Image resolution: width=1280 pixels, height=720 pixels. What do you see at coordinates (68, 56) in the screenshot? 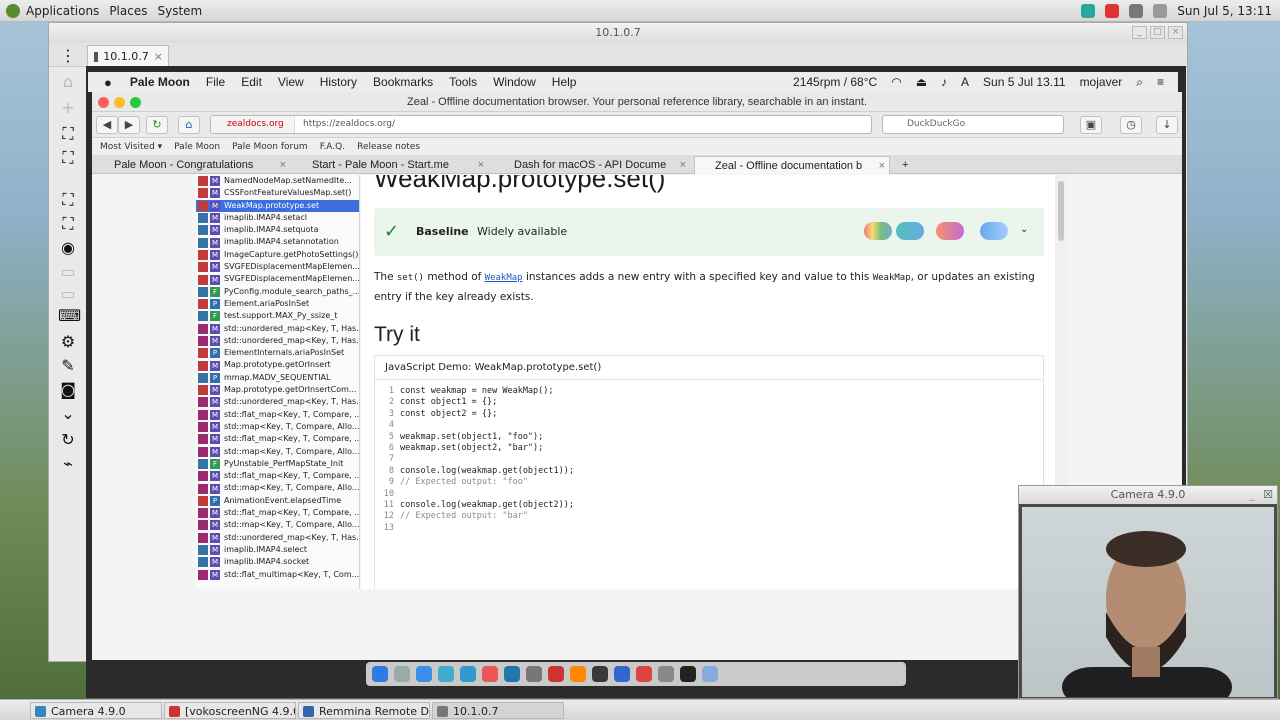
I see `menu-icon: ⋮` at bounding box center [68, 56].